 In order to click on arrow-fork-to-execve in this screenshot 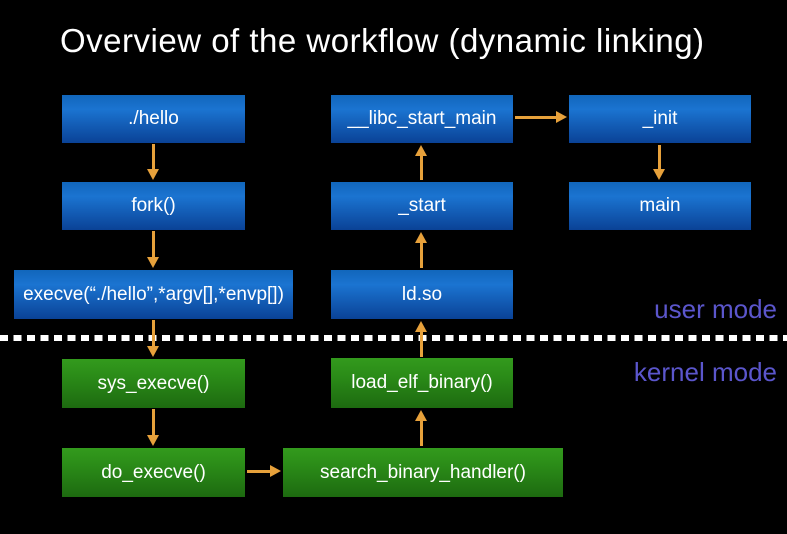, I will do `click(153, 249)`.